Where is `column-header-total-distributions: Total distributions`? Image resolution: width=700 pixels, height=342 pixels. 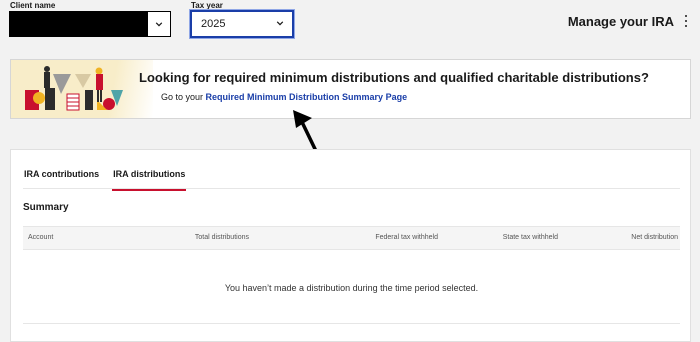
column-header-total-distributions: Total distributions is located at coordinates (221, 237).